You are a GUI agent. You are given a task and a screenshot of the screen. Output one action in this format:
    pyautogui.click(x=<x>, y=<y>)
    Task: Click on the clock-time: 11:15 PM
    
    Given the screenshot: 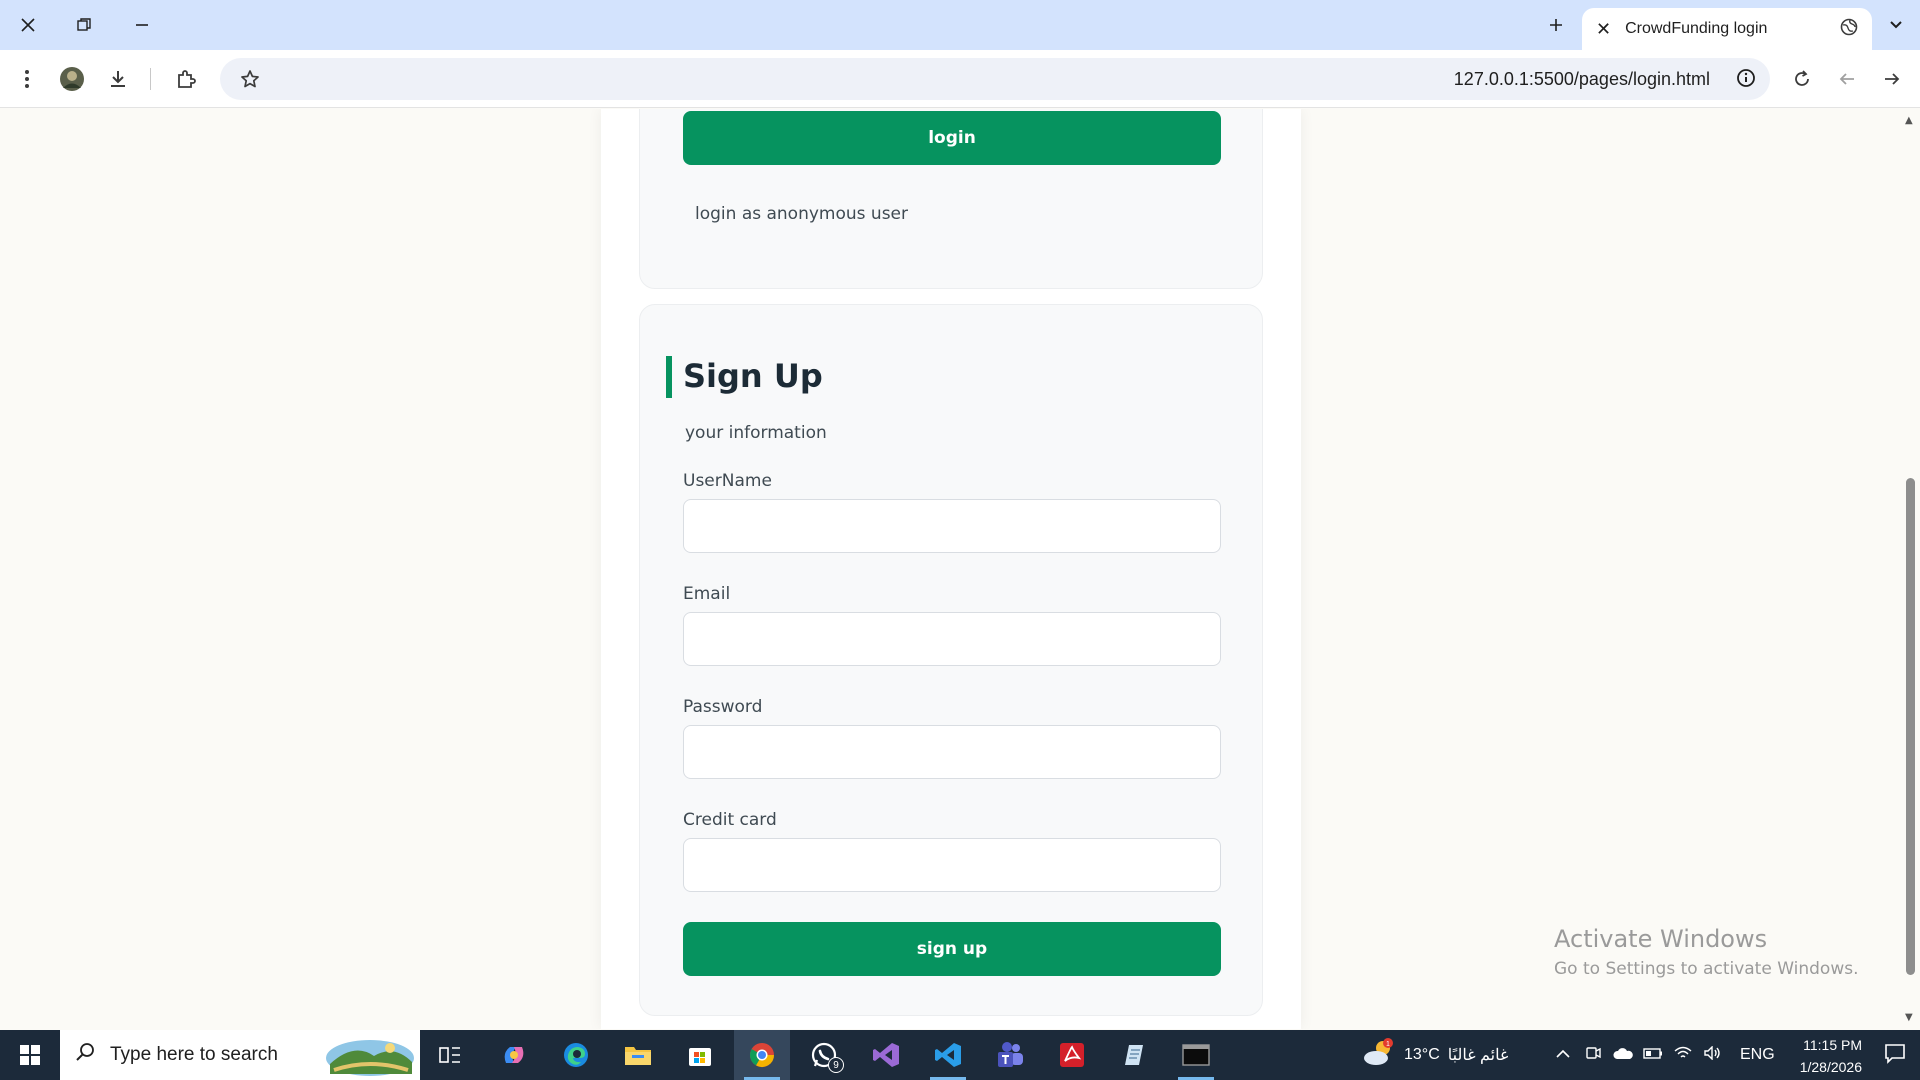 What is the action you would take?
    pyautogui.click(x=1832, y=1045)
    